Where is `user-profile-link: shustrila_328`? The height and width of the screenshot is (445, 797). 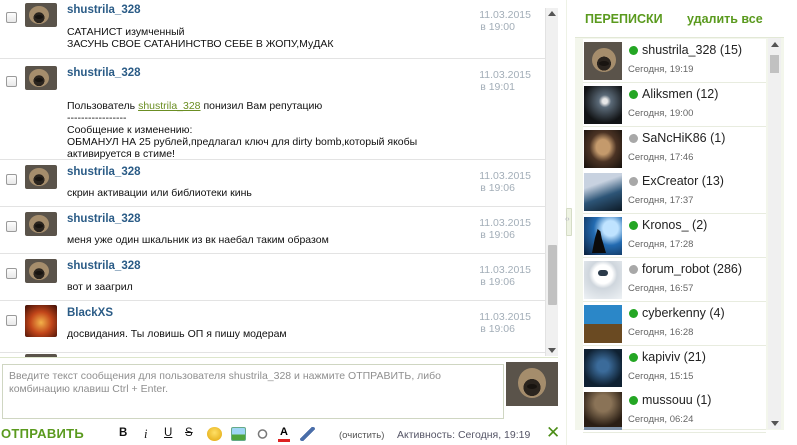
user-profile-link: shustrila_328 is located at coordinates (169, 106).